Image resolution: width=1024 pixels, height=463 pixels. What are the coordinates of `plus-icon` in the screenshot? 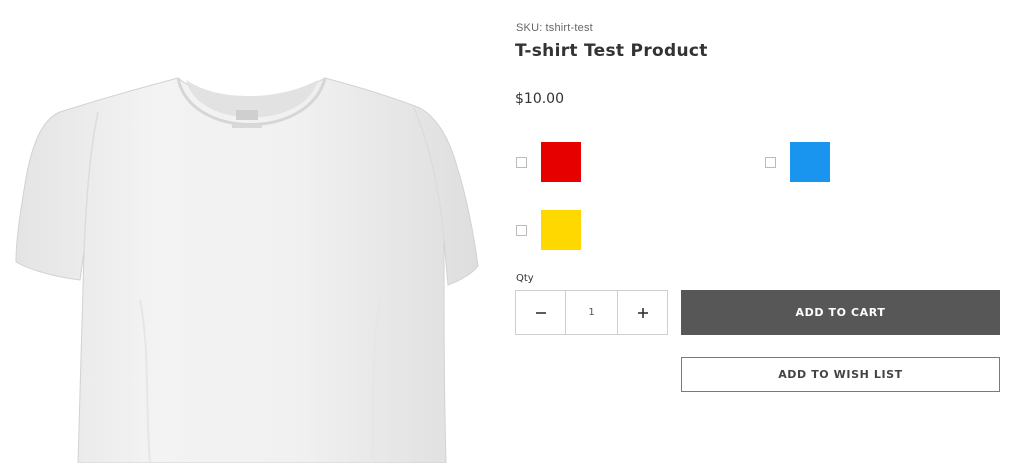 It's located at (642, 312).